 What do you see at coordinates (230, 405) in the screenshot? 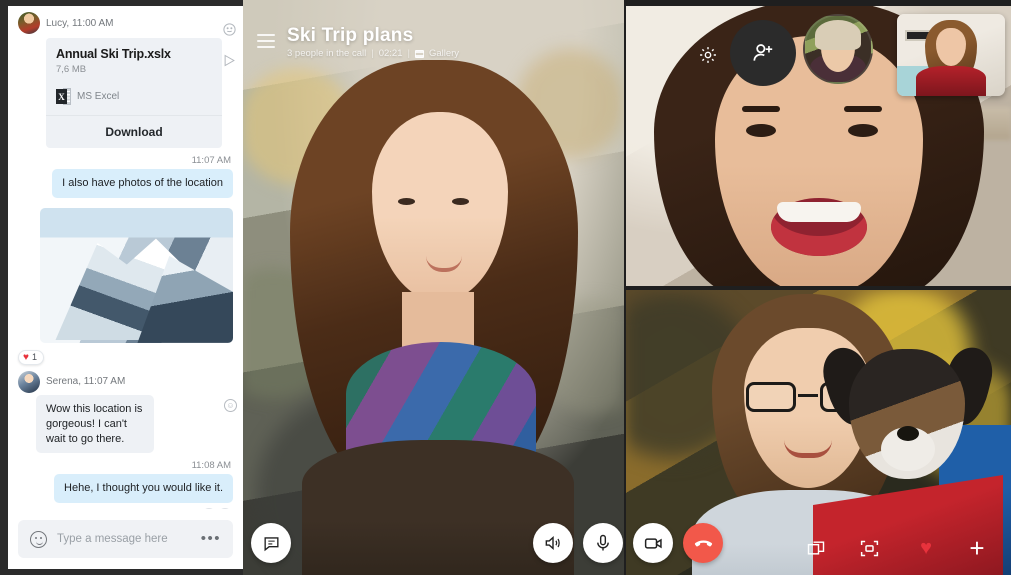
I see `emoji-react-icon: ☺` at bounding box center [230, 405].